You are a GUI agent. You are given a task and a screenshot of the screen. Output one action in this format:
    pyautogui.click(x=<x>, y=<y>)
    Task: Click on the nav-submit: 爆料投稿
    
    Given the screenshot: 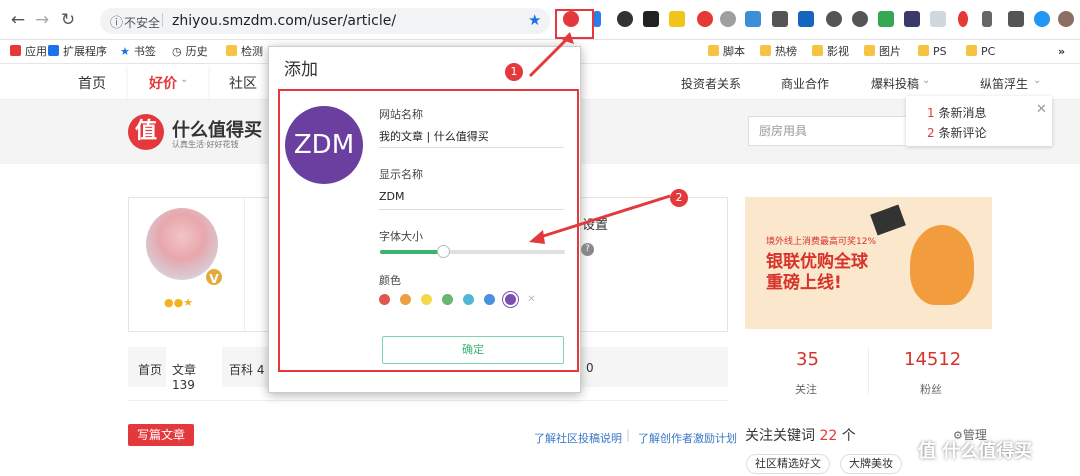 What is the action you would take?
    pyautogui.click(x=895, y=83)
    